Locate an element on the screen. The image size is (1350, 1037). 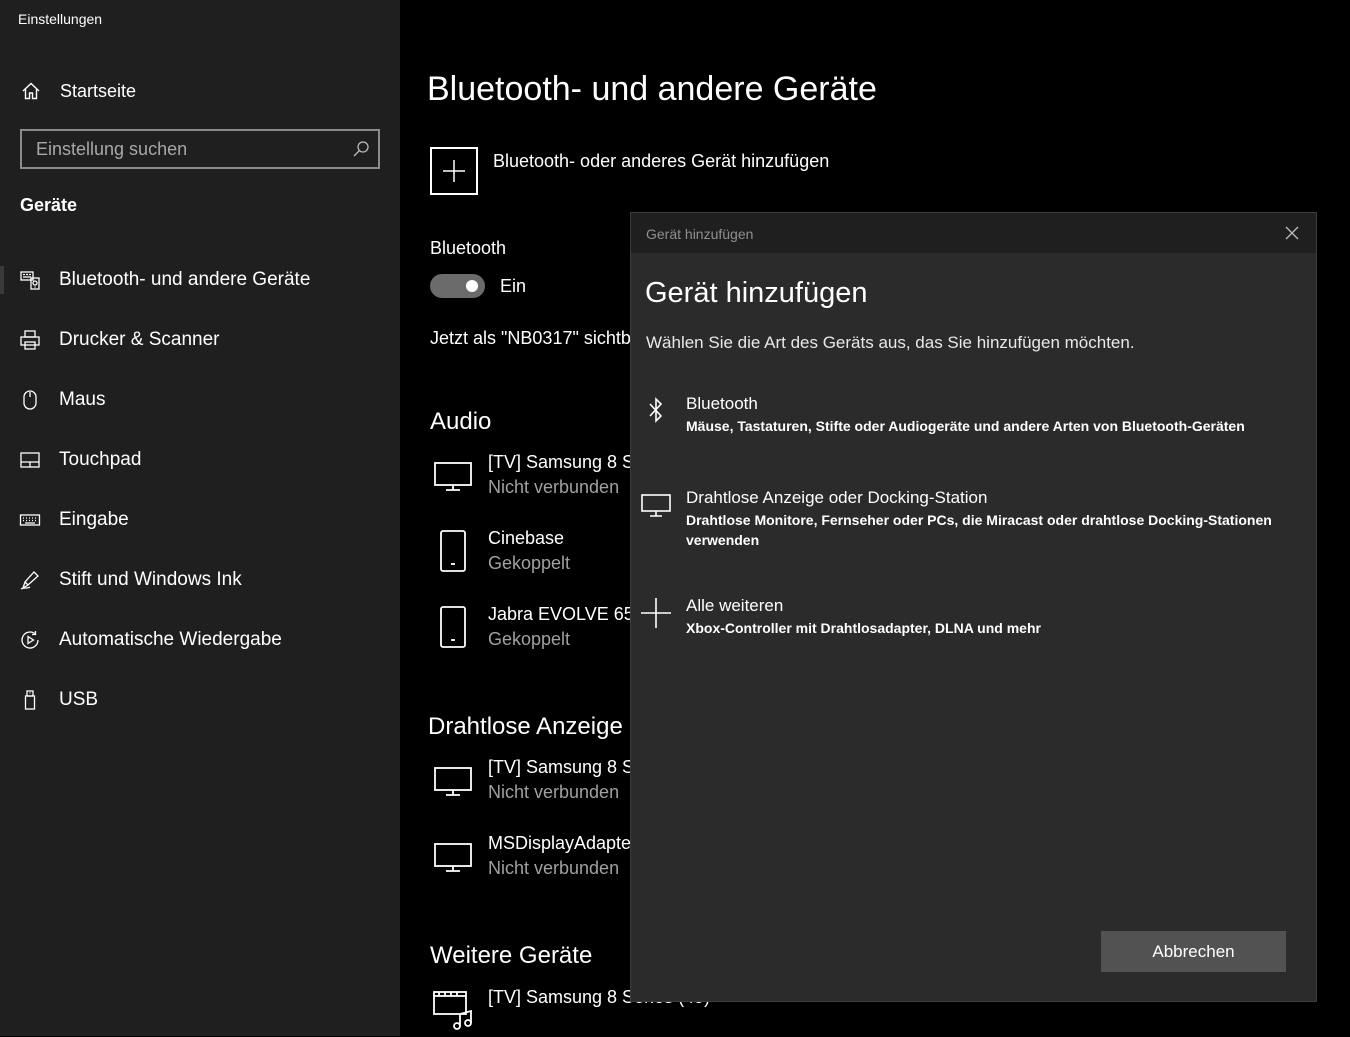
autoplay-icon is located at coordinates (30, 640).